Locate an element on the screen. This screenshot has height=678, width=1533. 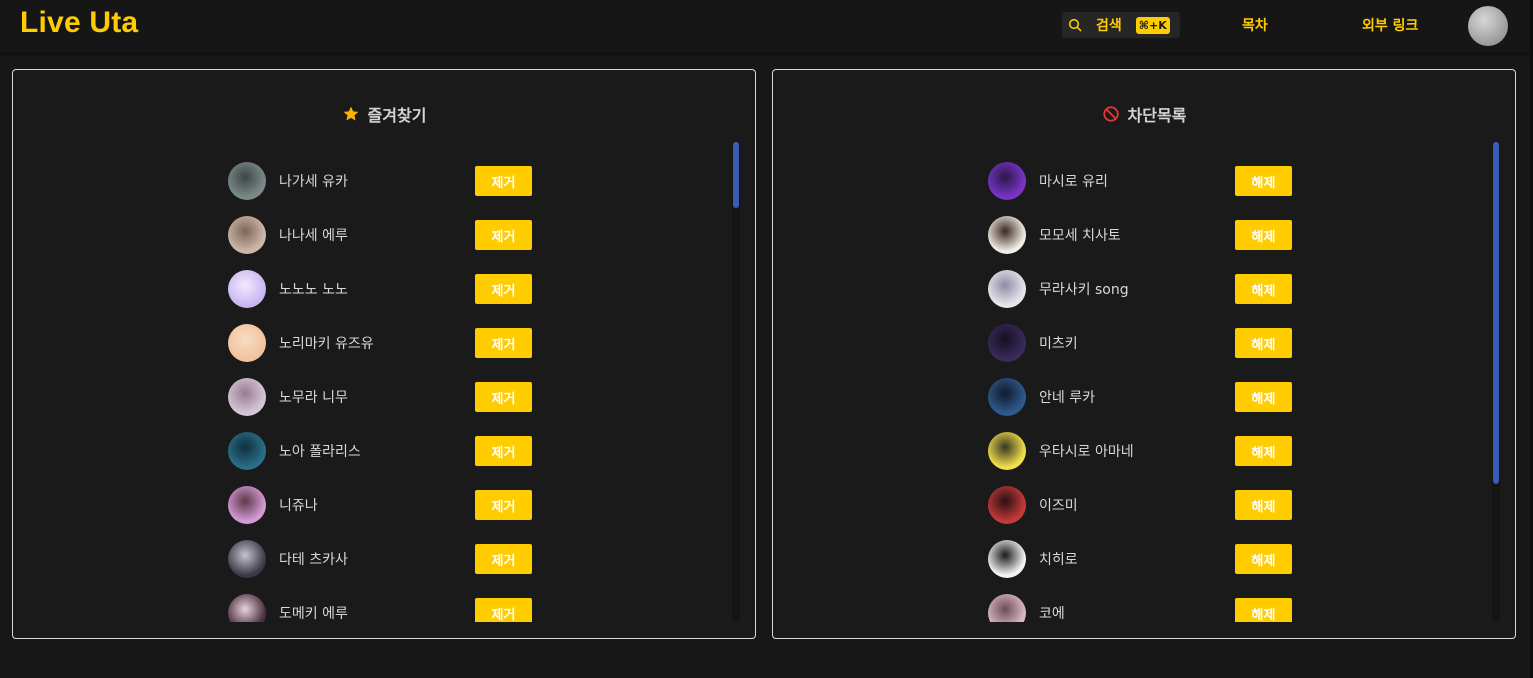
blocked-title-text: 차단목록 is located at coordinates (1157, 115).